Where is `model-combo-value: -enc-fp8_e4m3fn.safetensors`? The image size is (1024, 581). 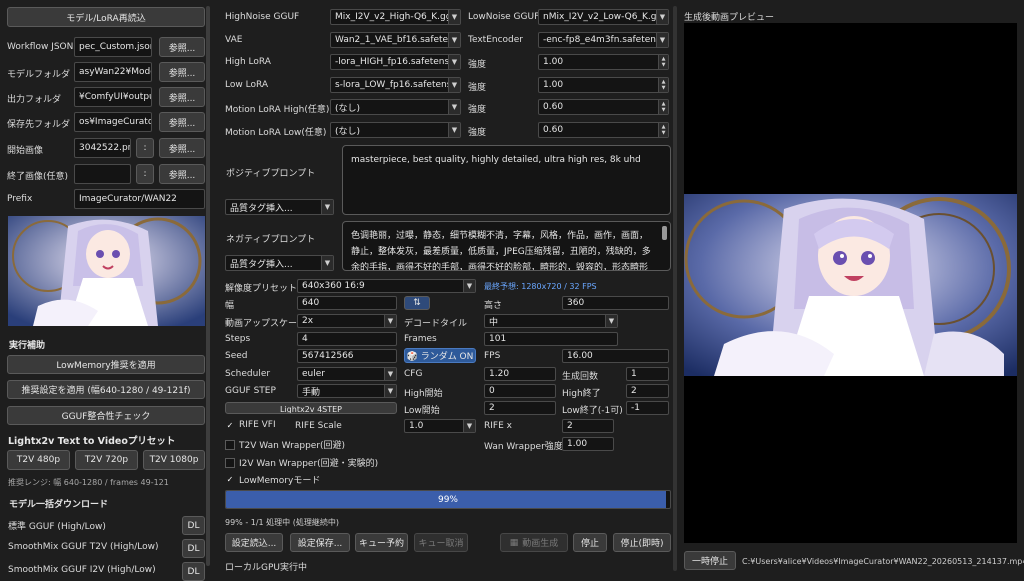 model-combo-value: -enc-fp8_e4m3fn.safetensors is located at coordinates (606, 40).